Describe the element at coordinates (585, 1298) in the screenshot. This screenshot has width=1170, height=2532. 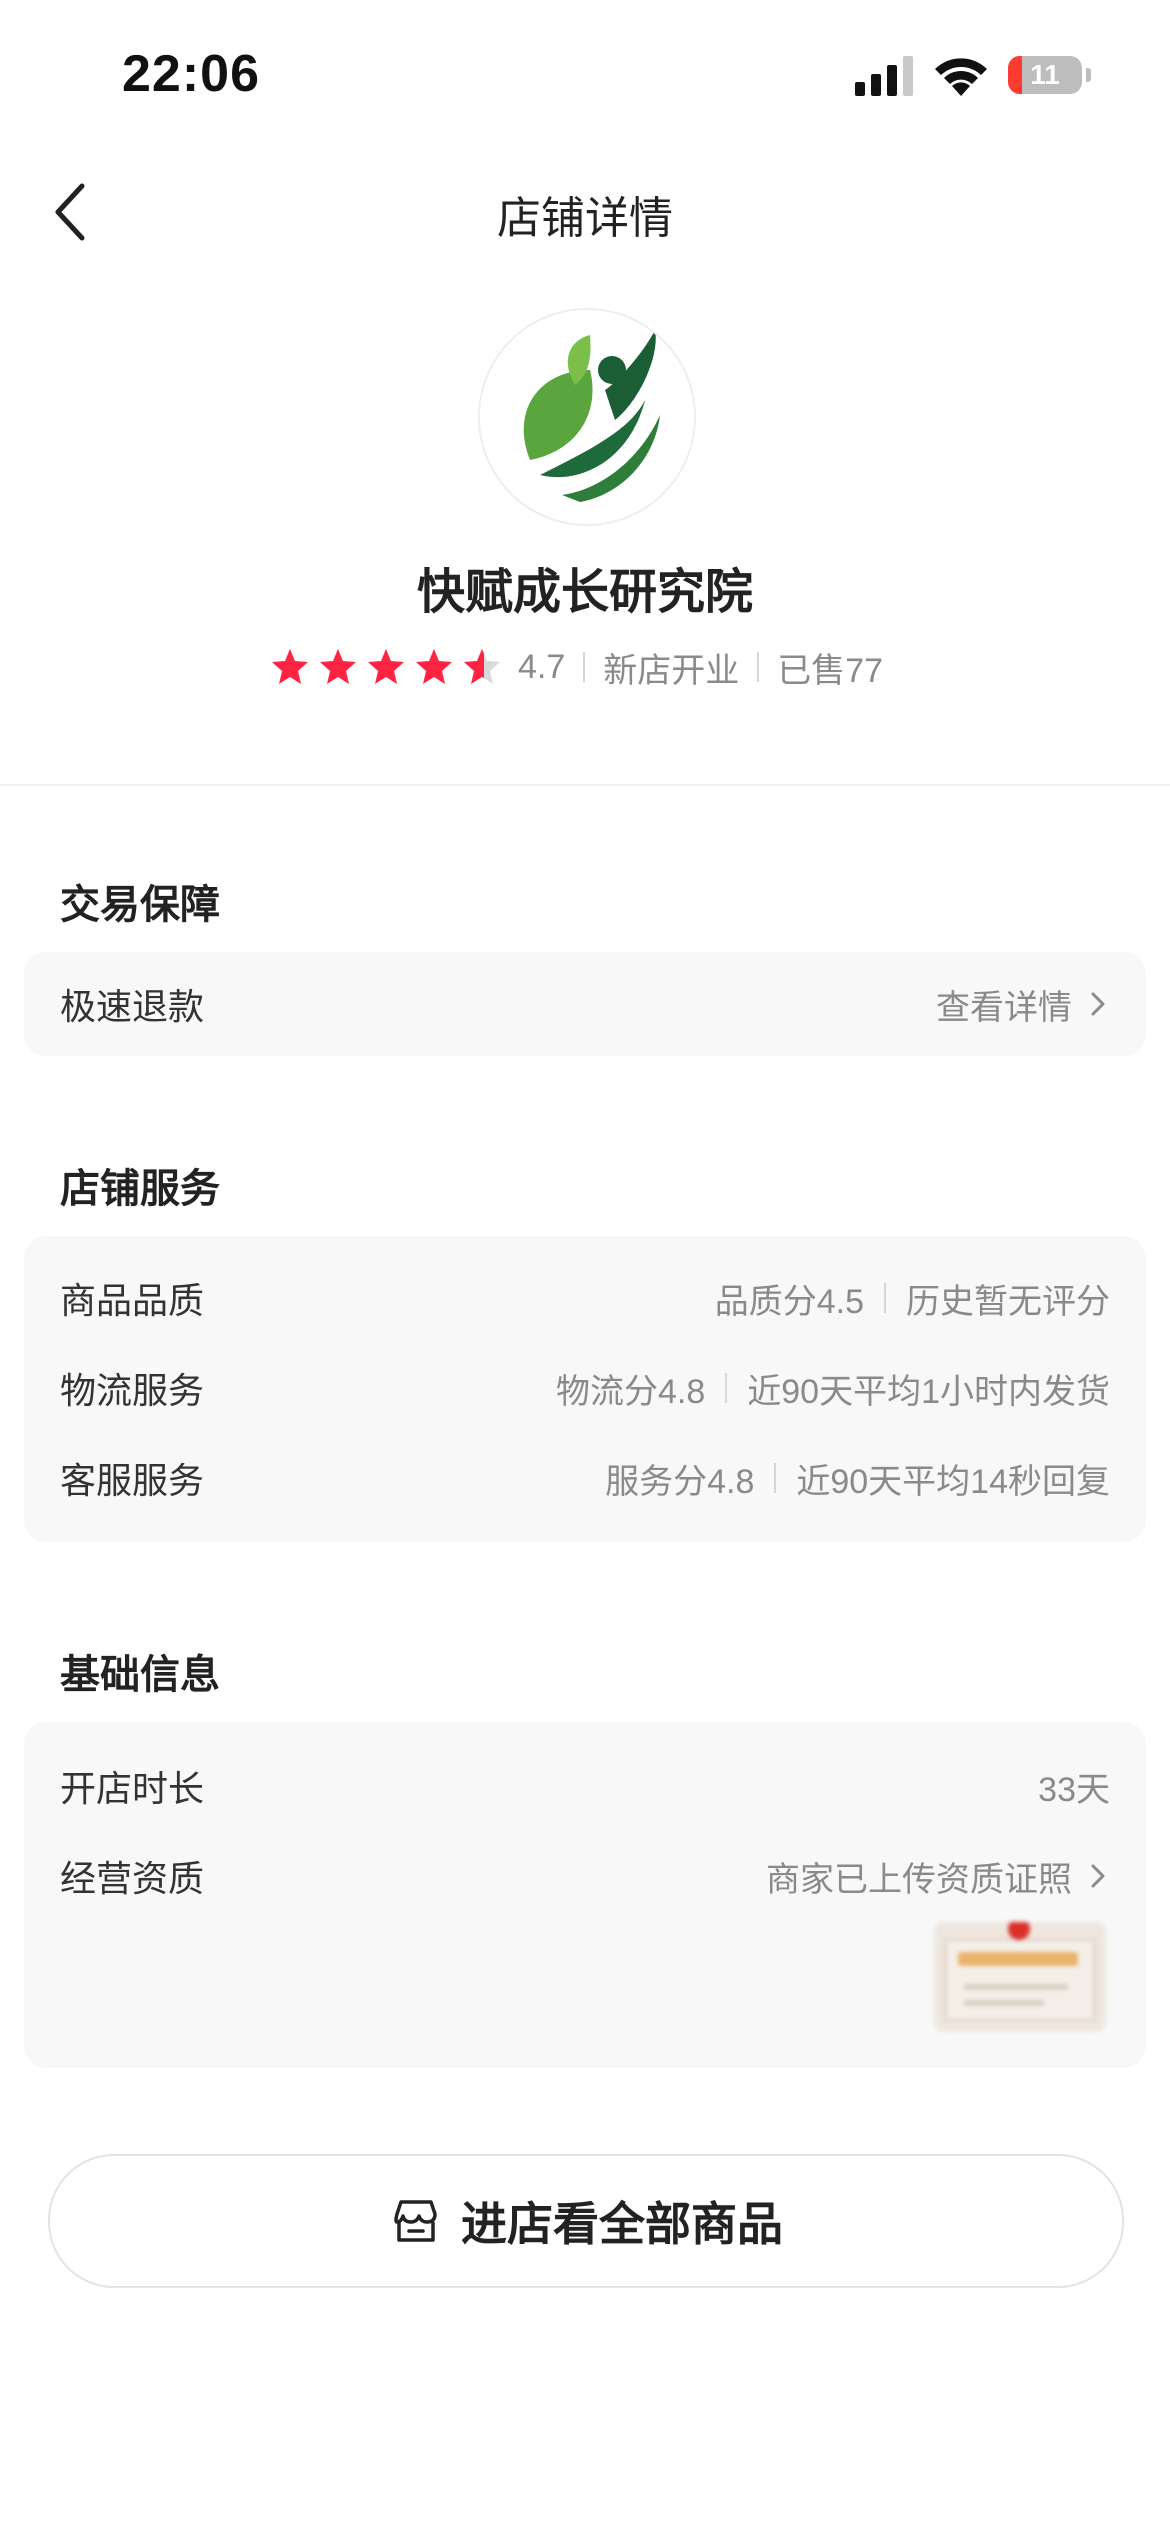
I see `service-row-quality: 商品品质 品质分4.5 历史暂无评分` at that location.